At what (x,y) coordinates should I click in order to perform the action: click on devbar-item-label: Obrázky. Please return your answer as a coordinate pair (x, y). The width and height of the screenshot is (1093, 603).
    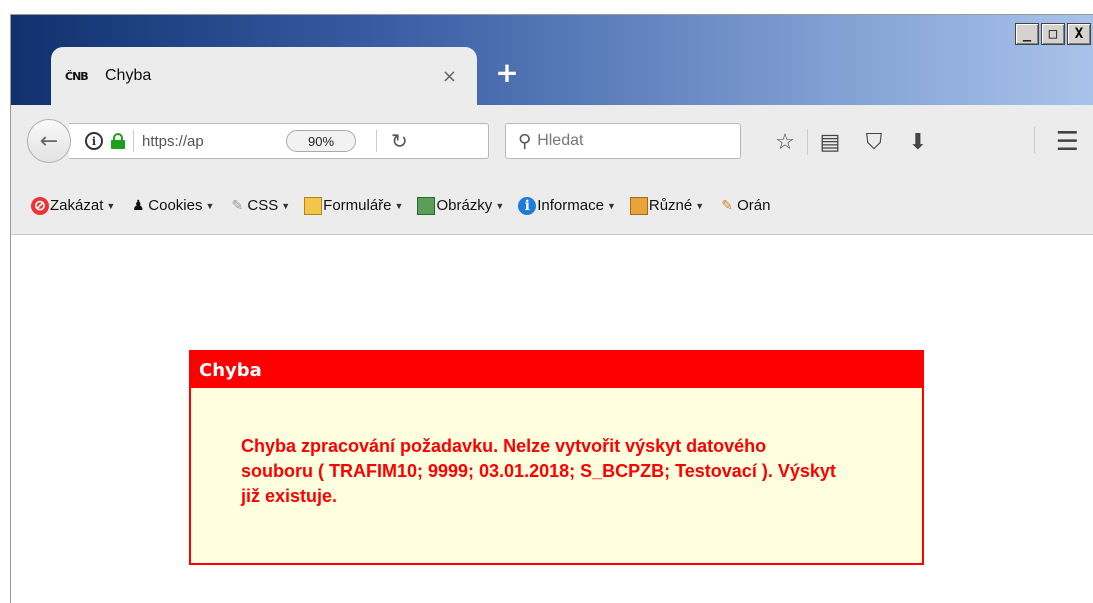
    Looking at the image, I should click on (464, 205).